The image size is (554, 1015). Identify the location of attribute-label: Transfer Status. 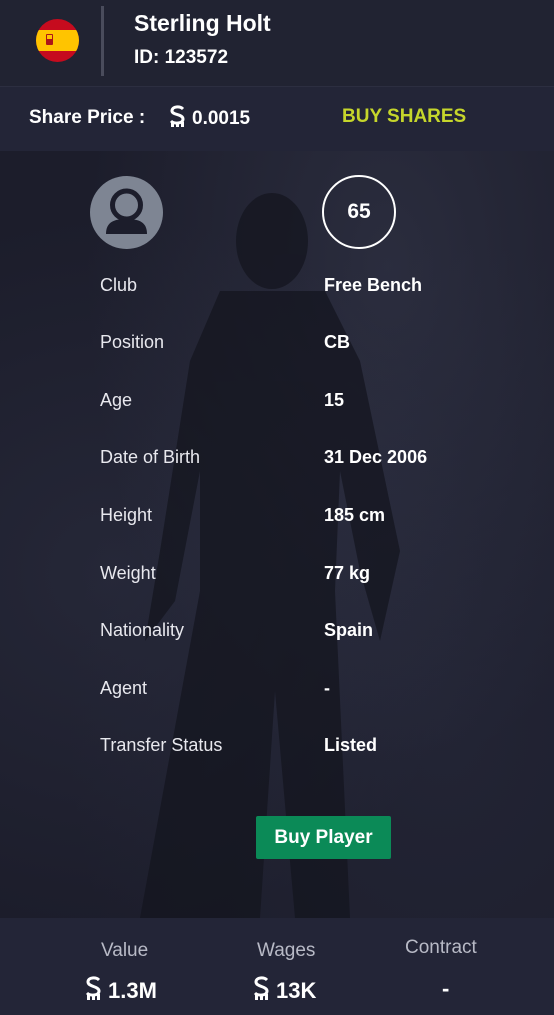
(161, 745).